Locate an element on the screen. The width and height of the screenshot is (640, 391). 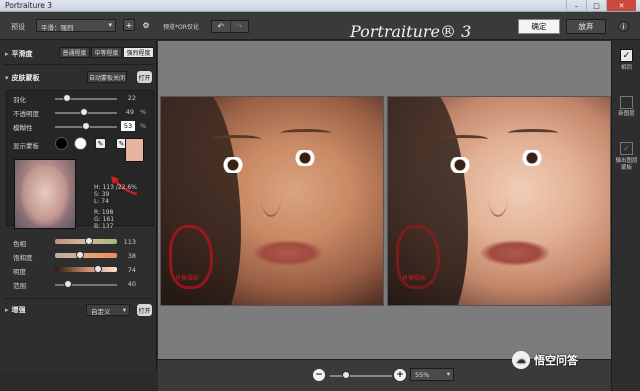
level-medium-button: 中等程度 is located at coordinates (106, 52).